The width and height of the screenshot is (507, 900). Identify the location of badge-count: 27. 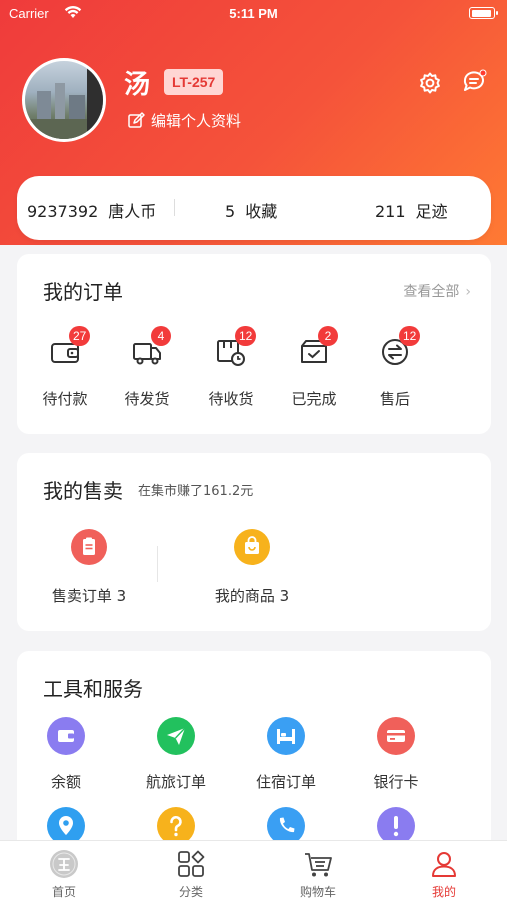
(80, 336).